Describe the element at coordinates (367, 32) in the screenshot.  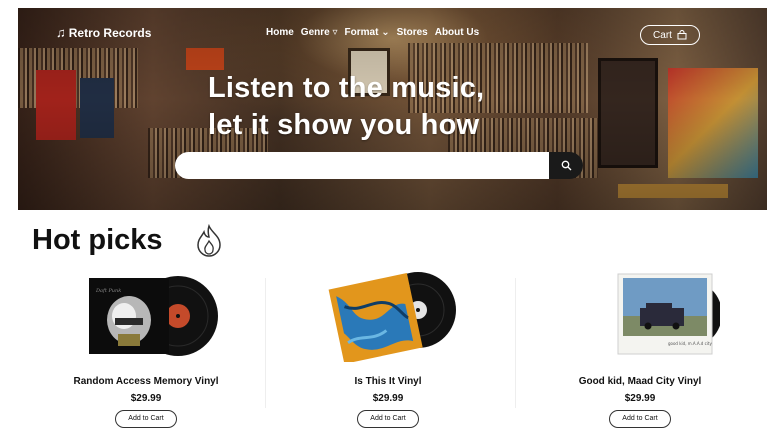
I see `nav-format: Format ⌄` at that location.